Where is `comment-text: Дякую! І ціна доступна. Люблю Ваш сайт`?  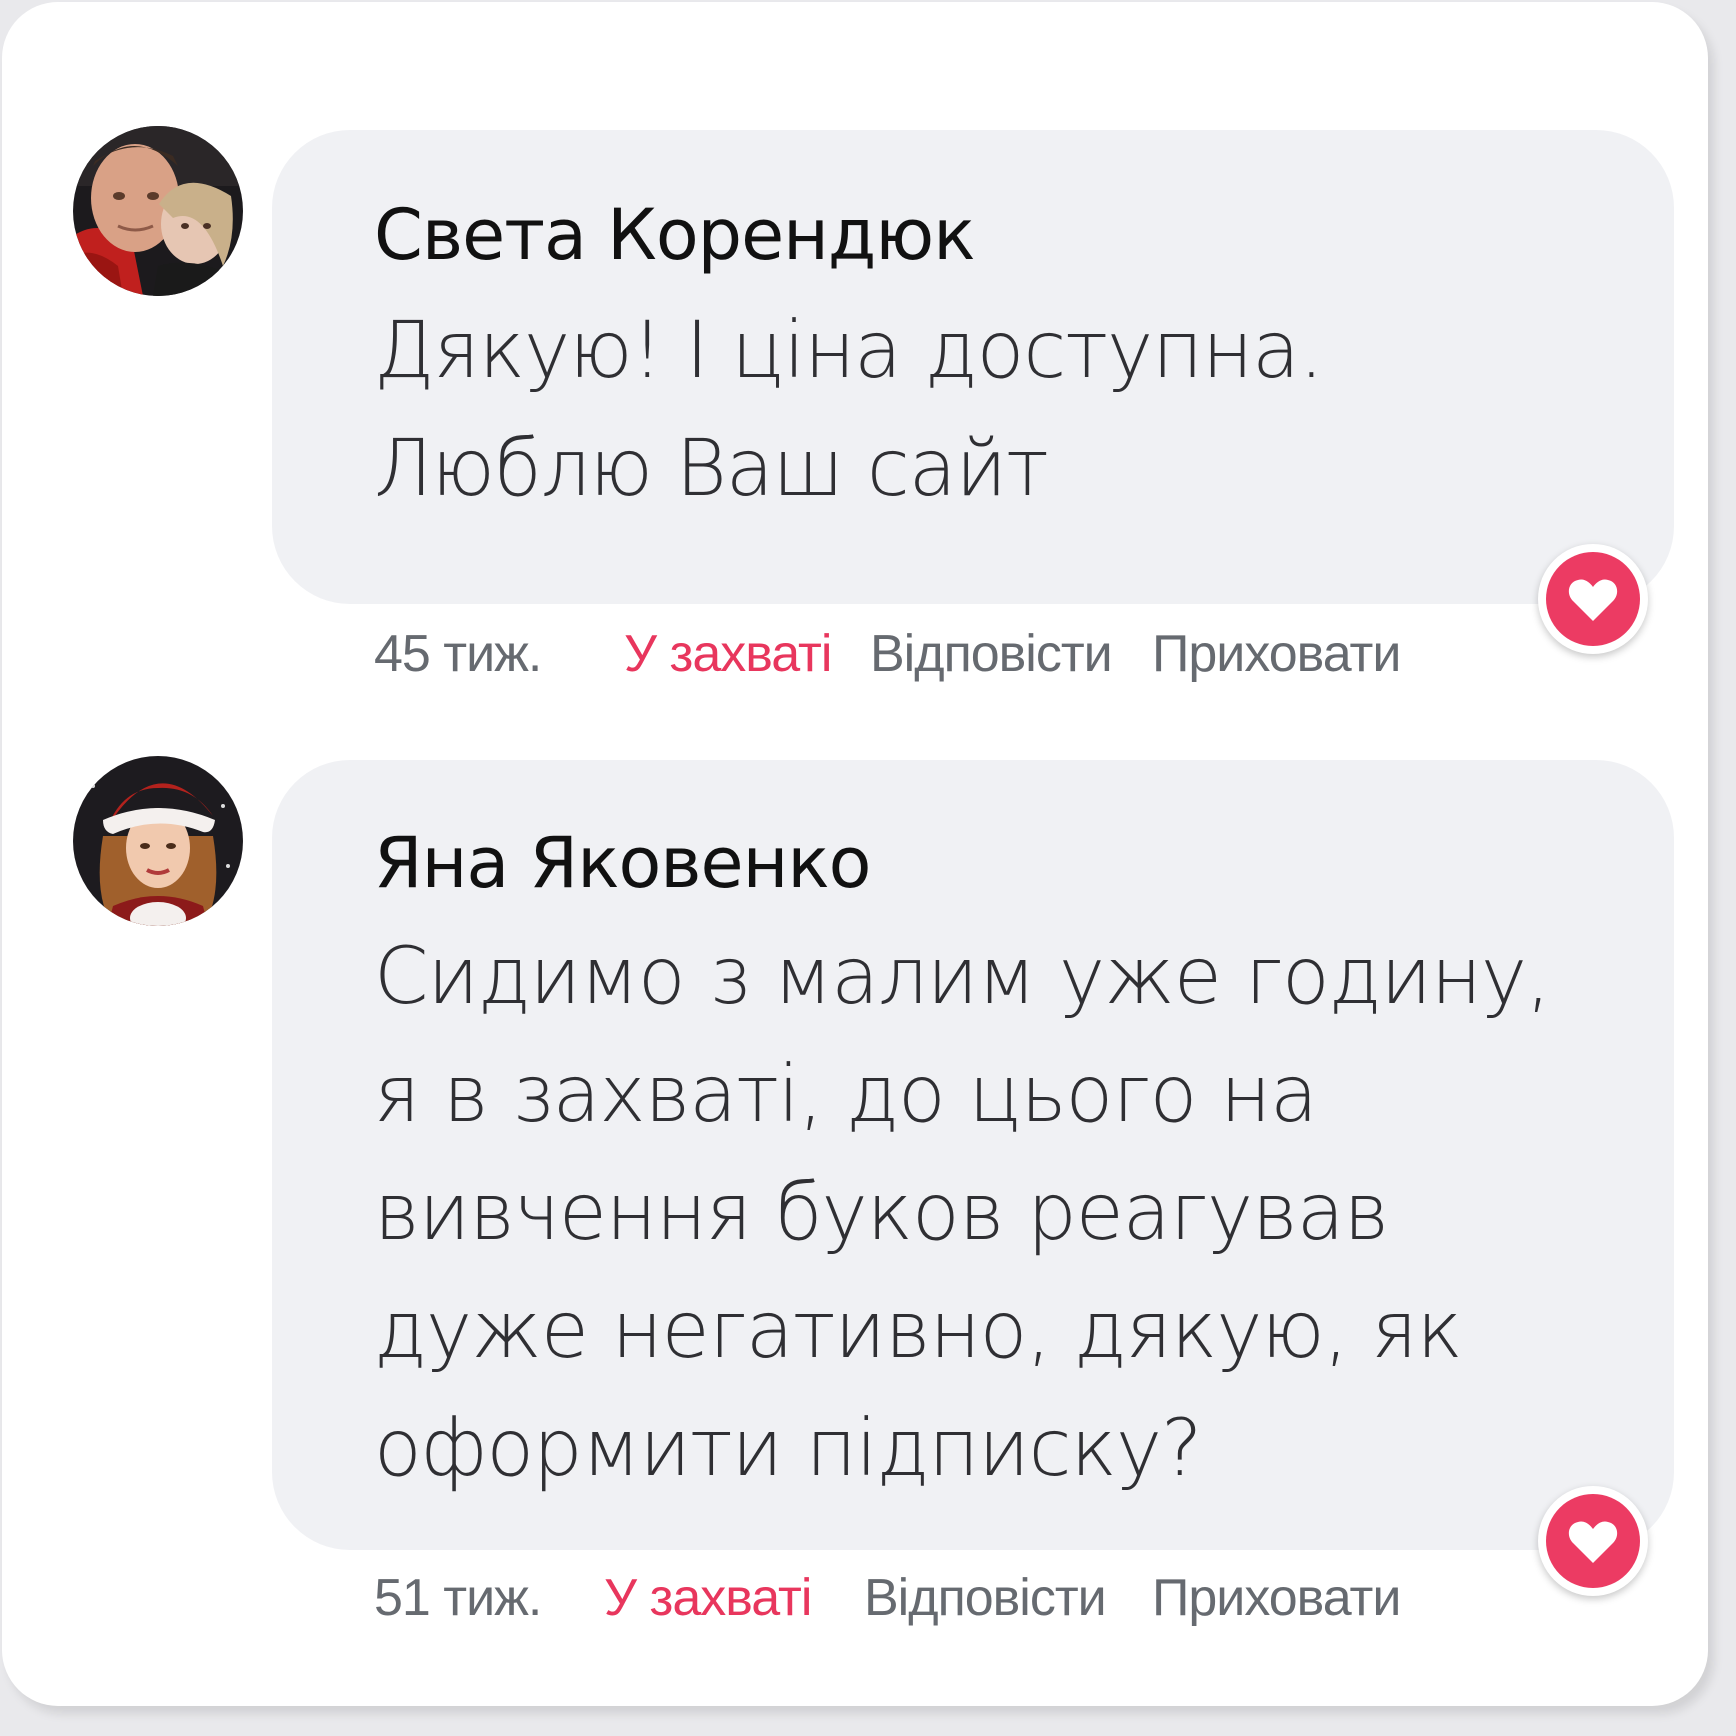 comment-text: Дякую! І ціна доступна. Люблю Ваш сайт is located at coordinates (849, 410).